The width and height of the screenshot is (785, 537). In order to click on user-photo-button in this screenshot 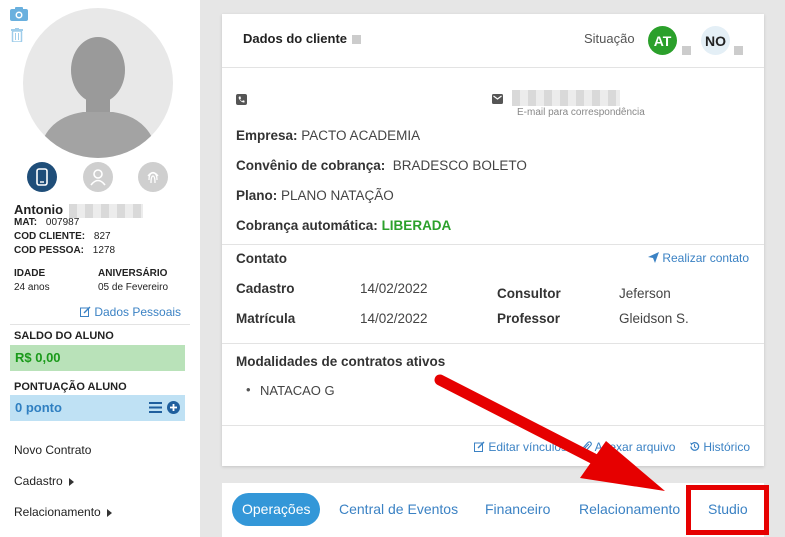, I will do `click(98, 177)`.